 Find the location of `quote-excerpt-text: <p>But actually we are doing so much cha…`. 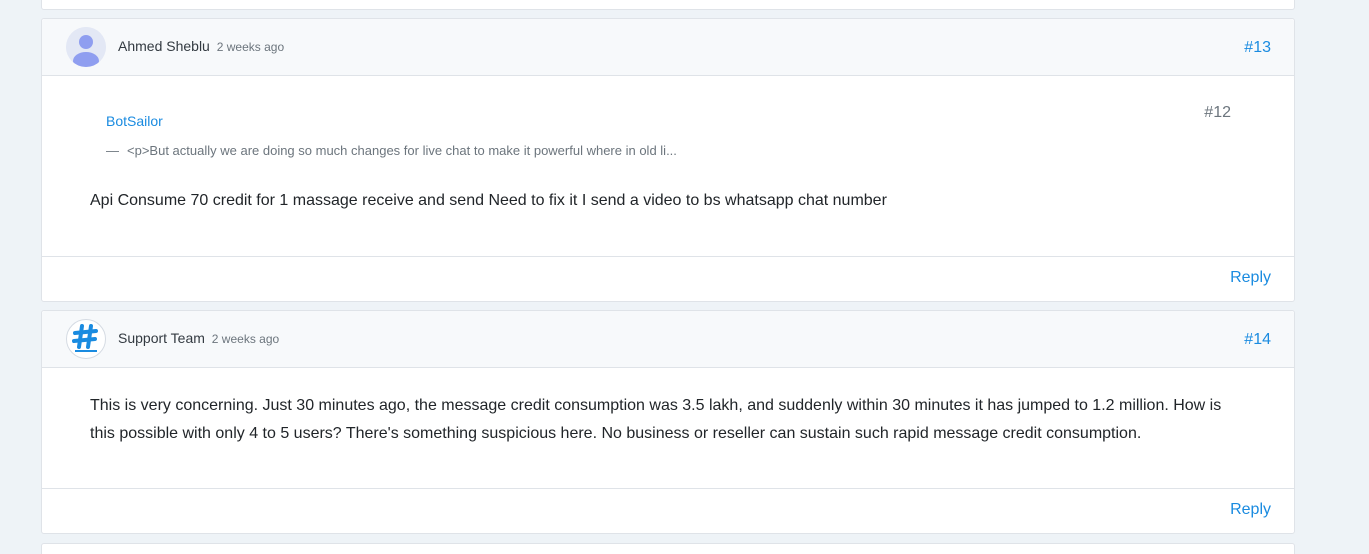

quote-excerpt-text: <p>But actually we are doing so much cha… is located at coordinates (402, 150).